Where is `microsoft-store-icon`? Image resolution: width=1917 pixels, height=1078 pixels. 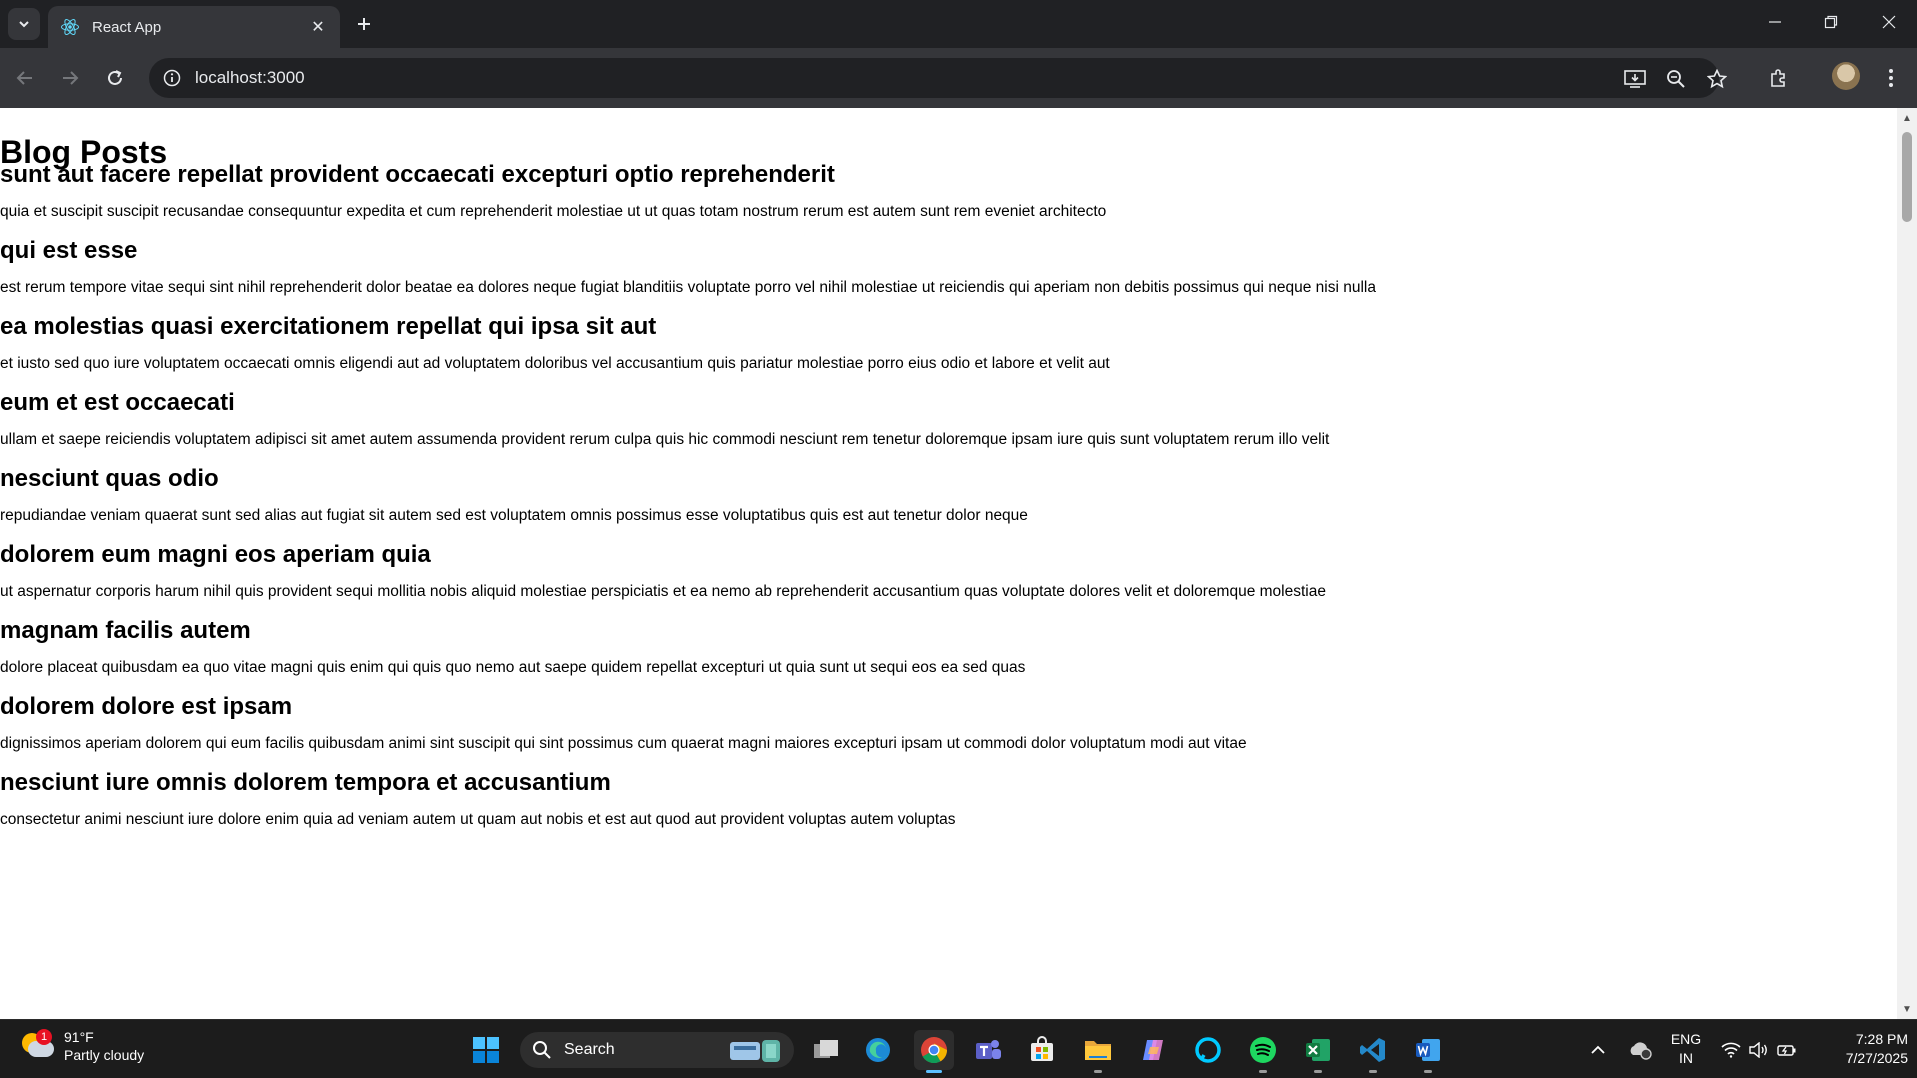
microsoft-store-icon is located at coordinates (1042, 1048).